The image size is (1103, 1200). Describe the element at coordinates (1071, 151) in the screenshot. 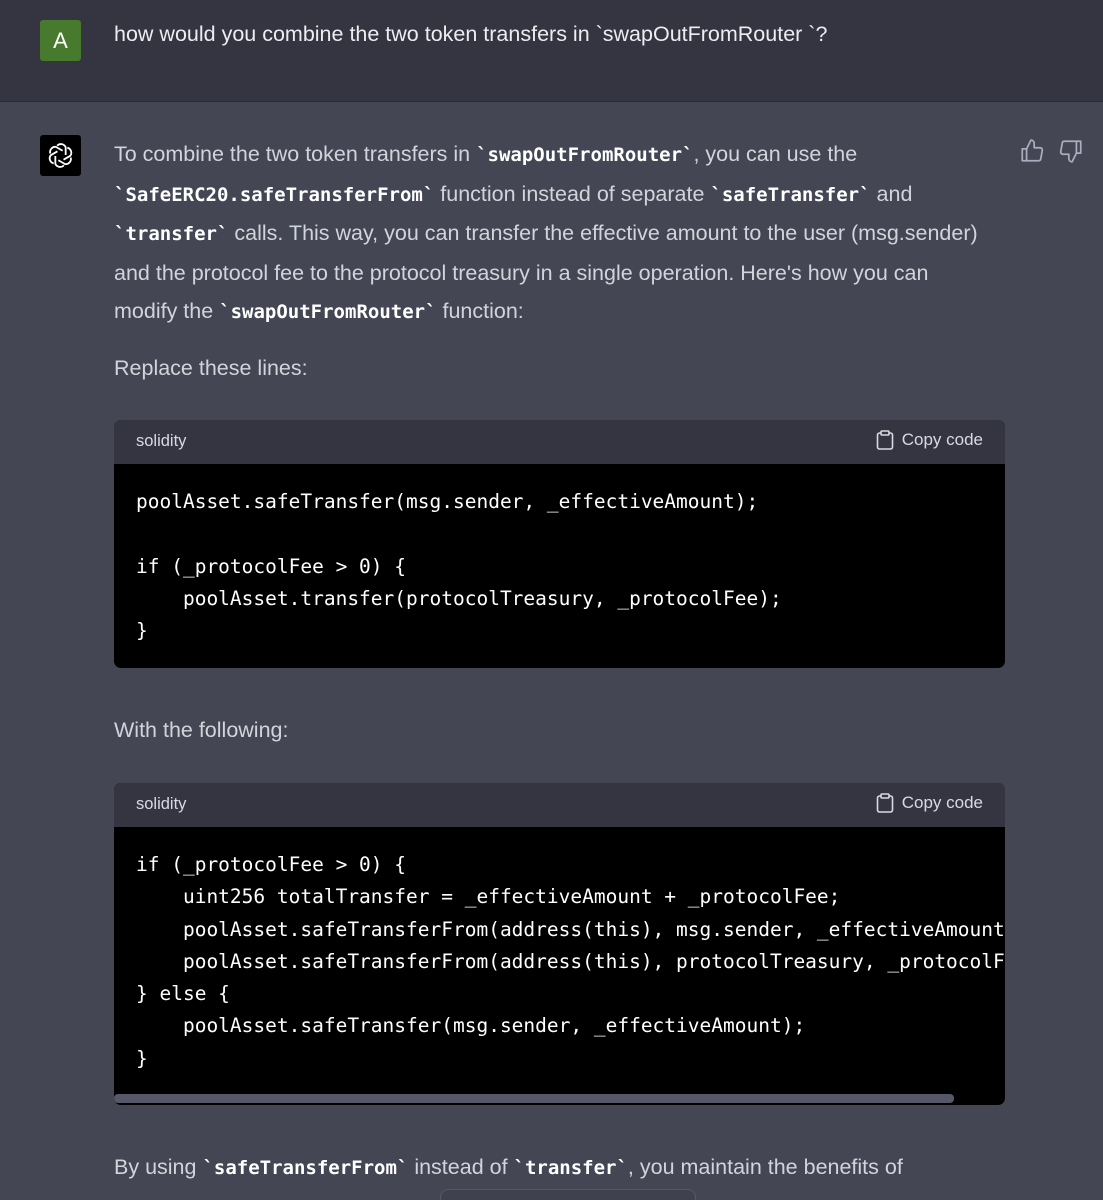

I see `thumbs-down-icon` at that location.